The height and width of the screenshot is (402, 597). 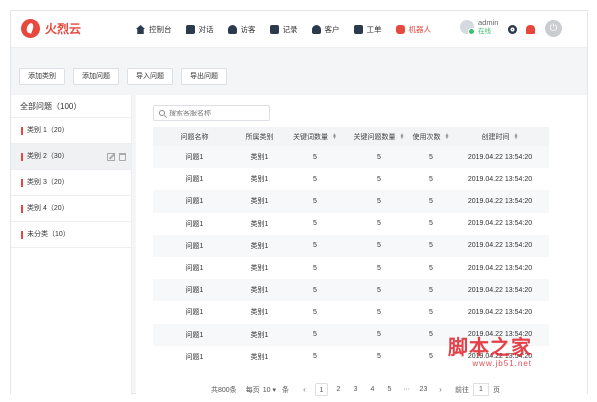 What do you see at coordinates (484, 31) in the screenshot?
I see `user-status: 在线` at bounding box center [484, 31].